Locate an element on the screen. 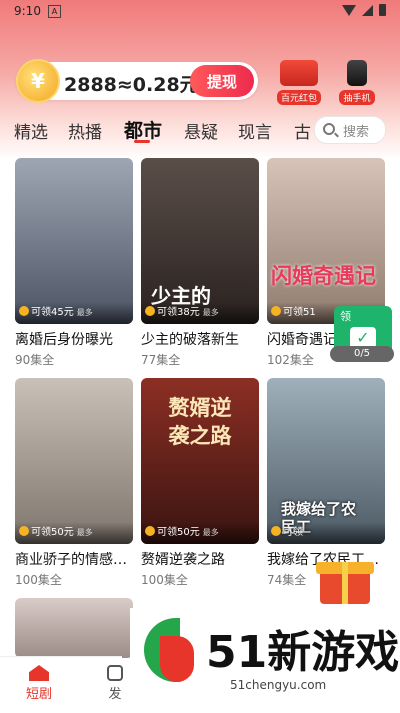 Image resolution: width=400 pixels, height=713 pixels. coin-balance-text: 2888≈0.28元 is located at coordinates (131, 85).